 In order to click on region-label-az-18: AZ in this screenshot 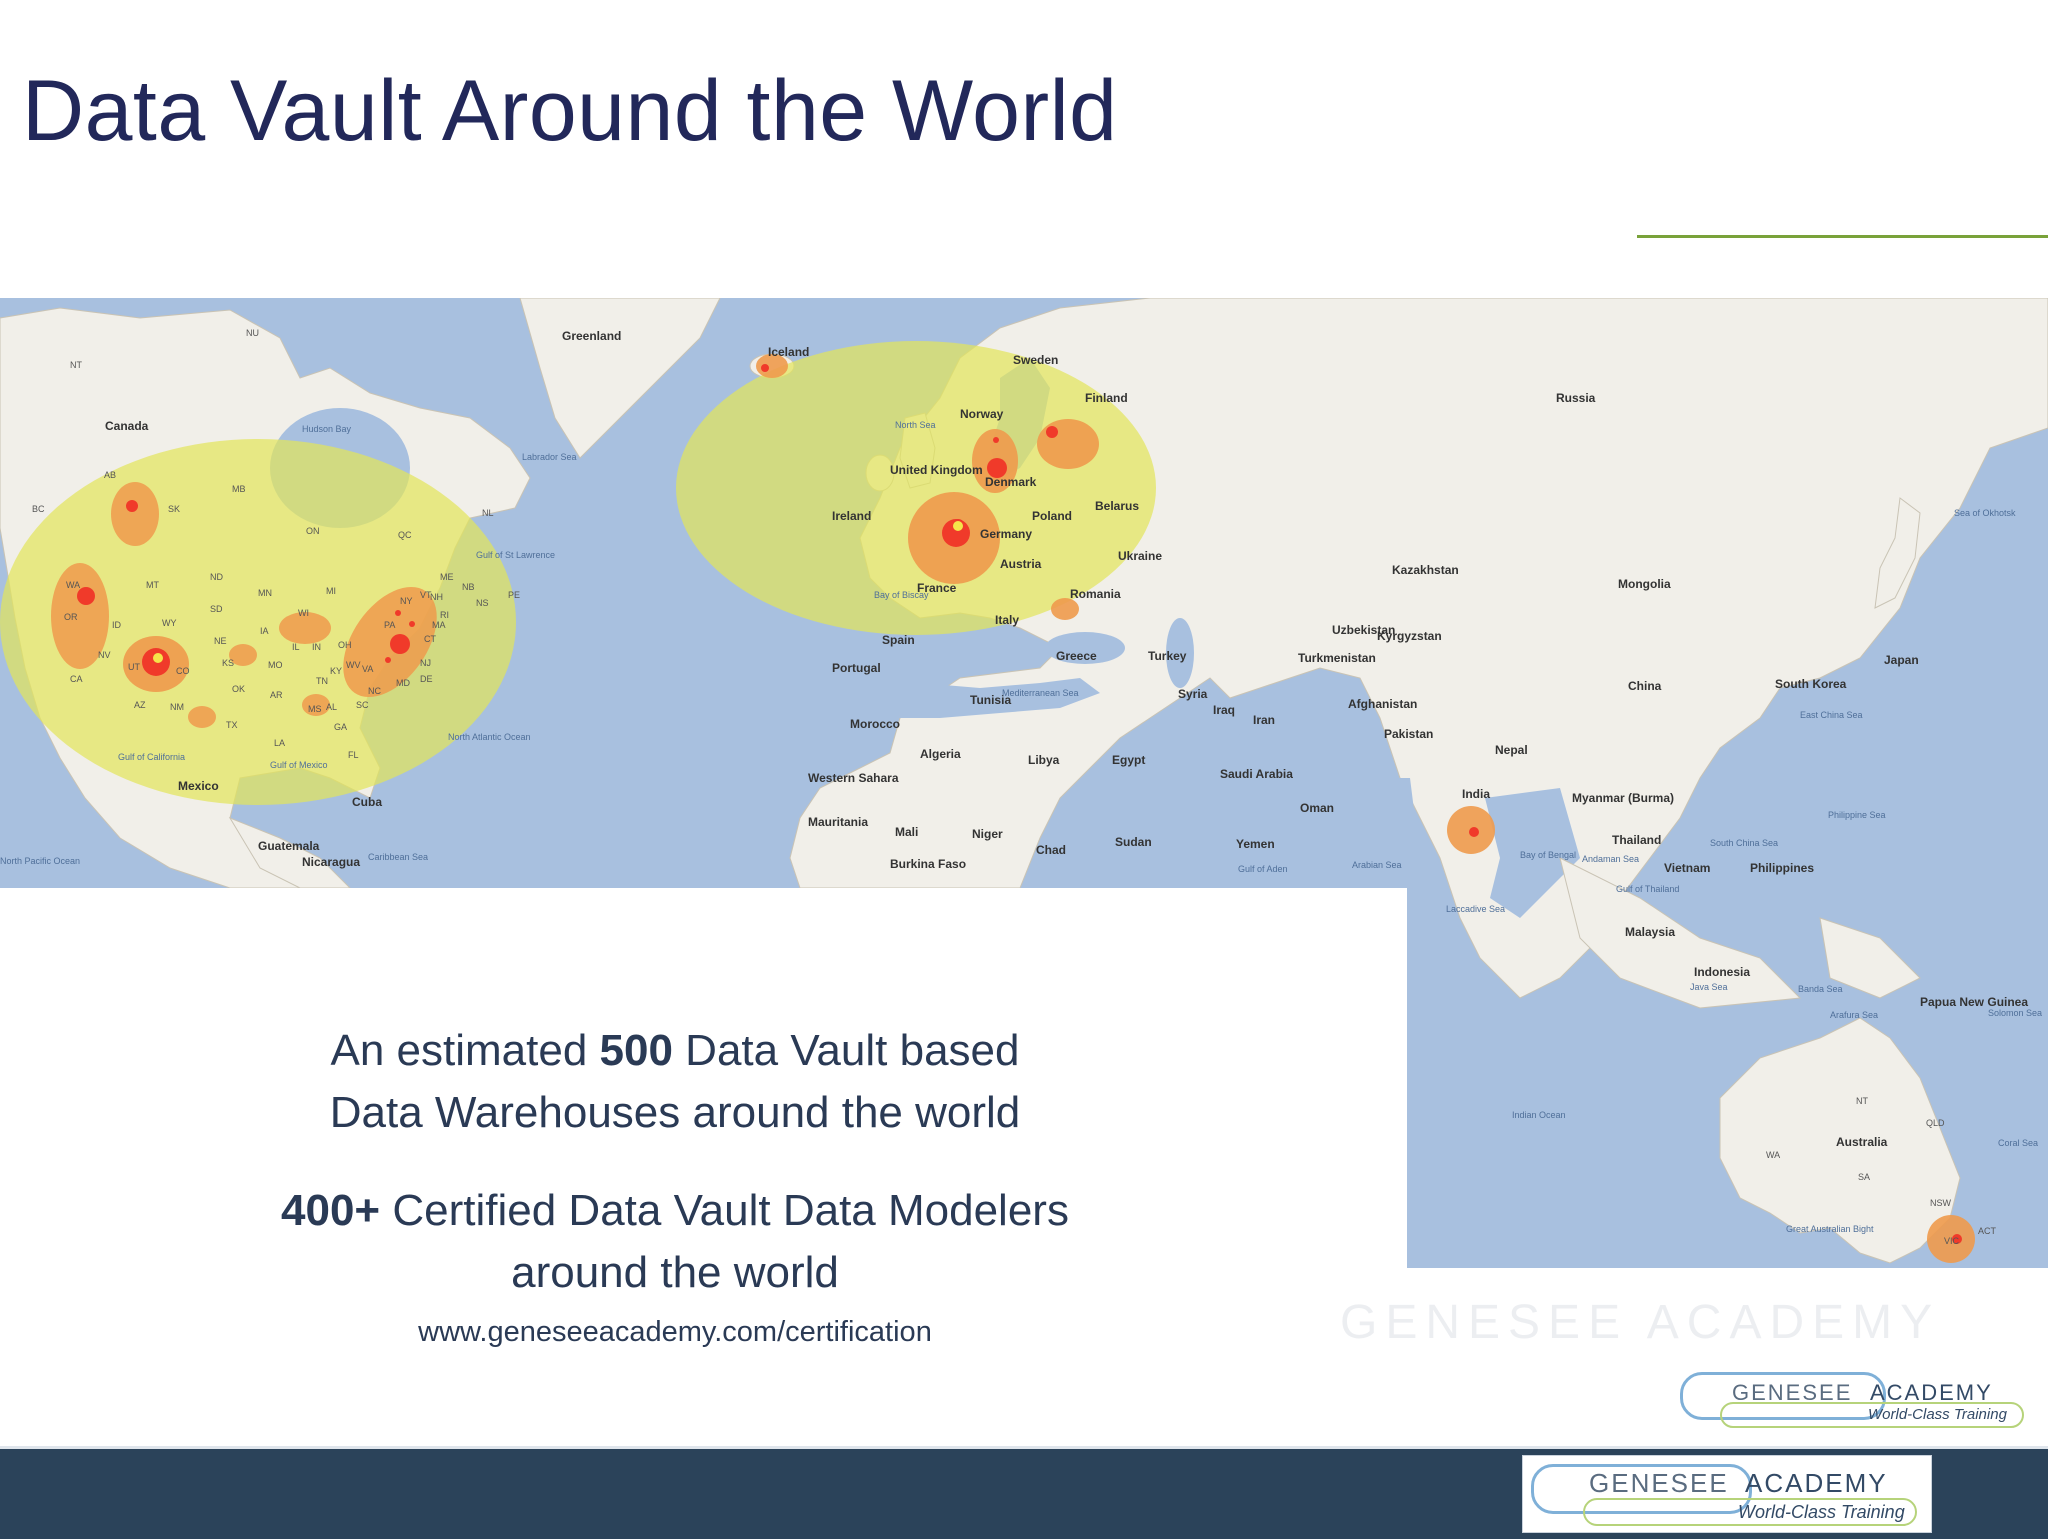, I will do `click(140, 705)`.